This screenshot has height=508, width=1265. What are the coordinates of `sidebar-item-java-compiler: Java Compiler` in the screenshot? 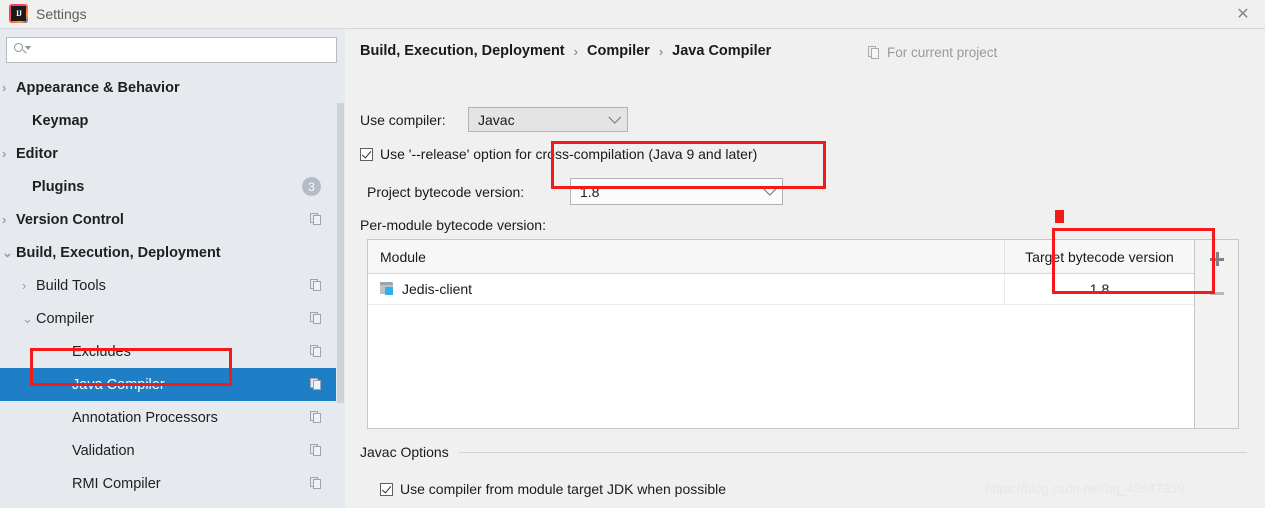 It's located at (172, 384).